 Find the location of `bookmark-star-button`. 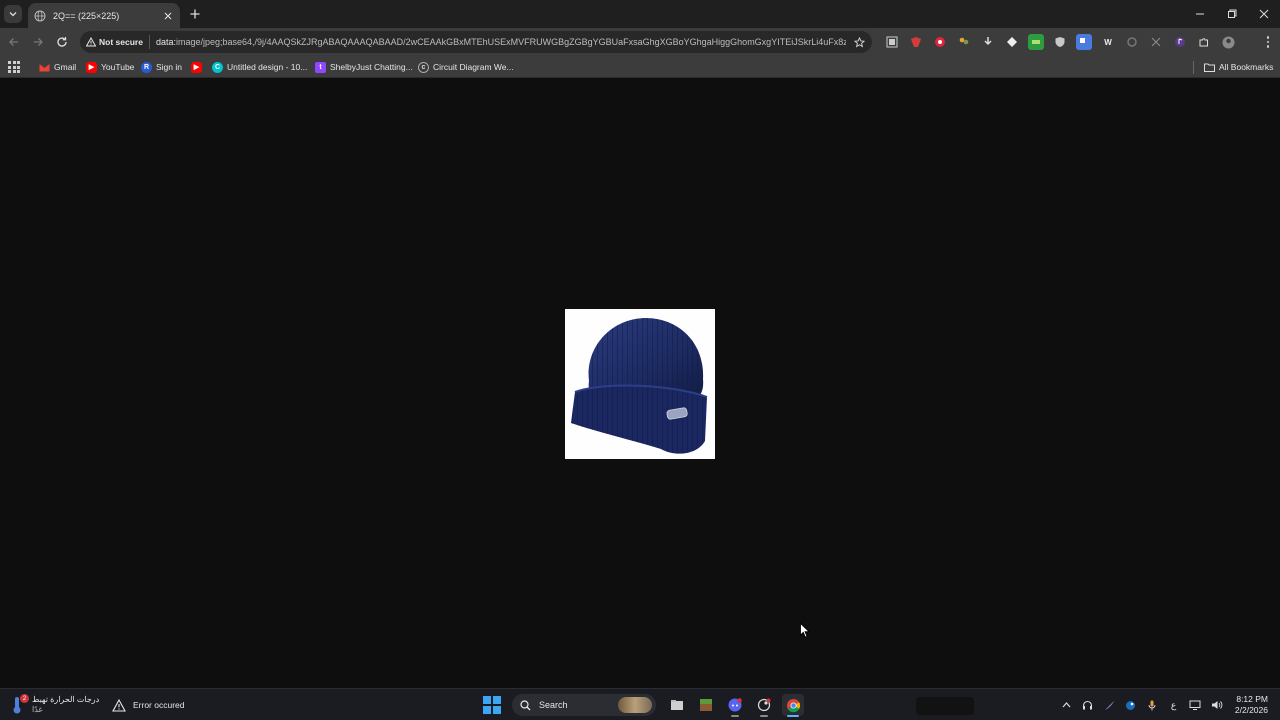

bookmark-star-button is located at coordinates (859, 42).